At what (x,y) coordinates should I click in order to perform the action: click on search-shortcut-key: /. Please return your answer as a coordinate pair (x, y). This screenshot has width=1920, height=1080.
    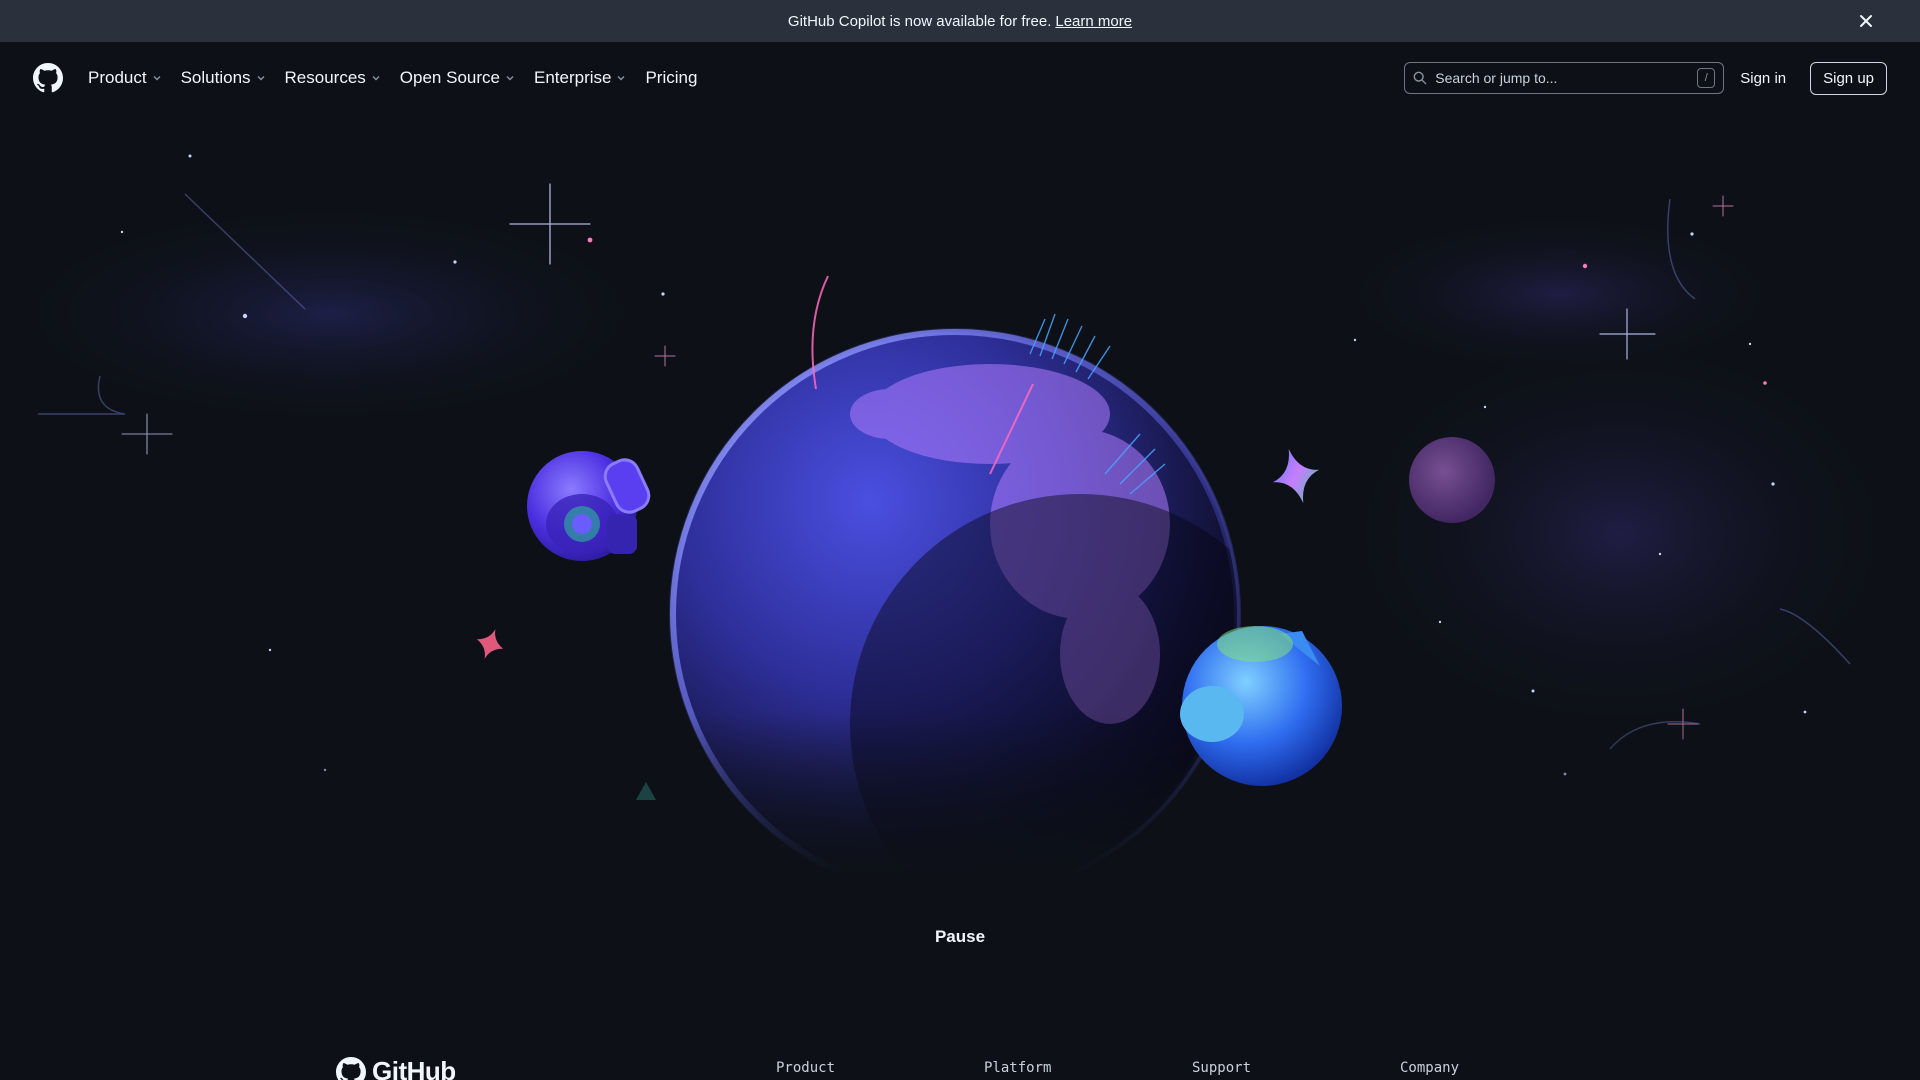
    Looking at the image, I should click on (1706, 78).